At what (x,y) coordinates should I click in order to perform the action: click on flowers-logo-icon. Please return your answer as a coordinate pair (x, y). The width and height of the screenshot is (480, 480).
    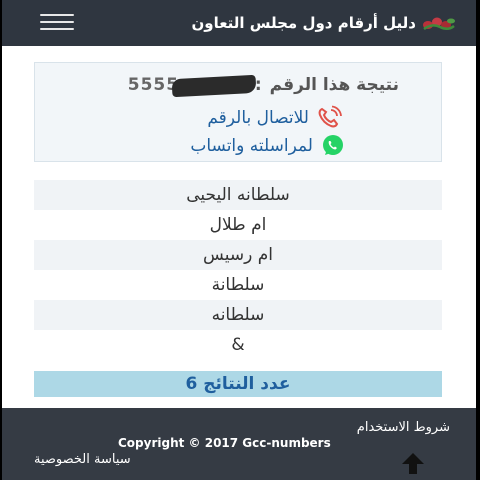
    Looking at the image, I should click on (439, 24).